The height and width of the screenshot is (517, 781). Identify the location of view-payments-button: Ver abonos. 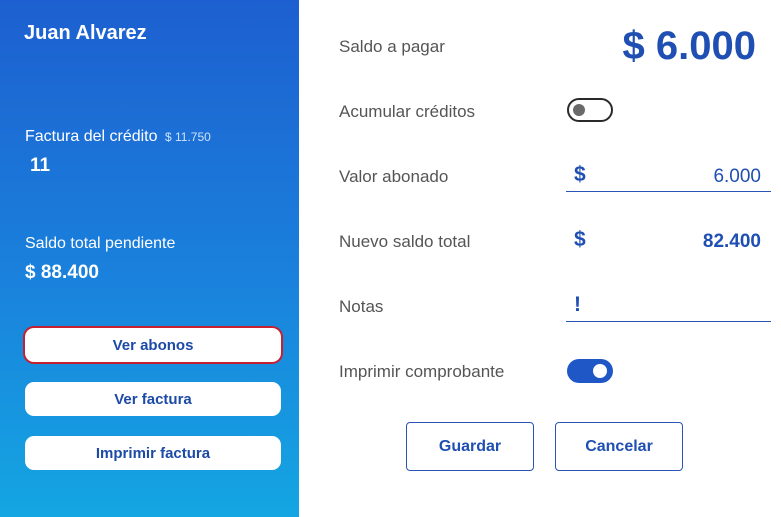
(153, 345).